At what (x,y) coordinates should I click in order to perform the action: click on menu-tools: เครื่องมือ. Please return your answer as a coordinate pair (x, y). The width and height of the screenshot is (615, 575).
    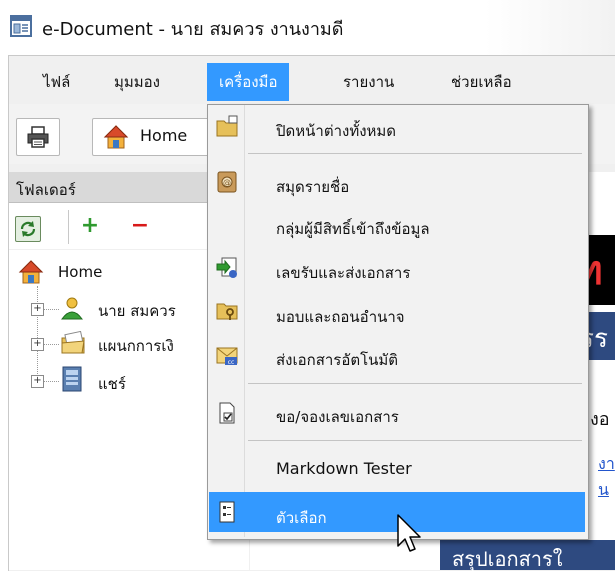
    Looking at the image, I should click on (248, 82).